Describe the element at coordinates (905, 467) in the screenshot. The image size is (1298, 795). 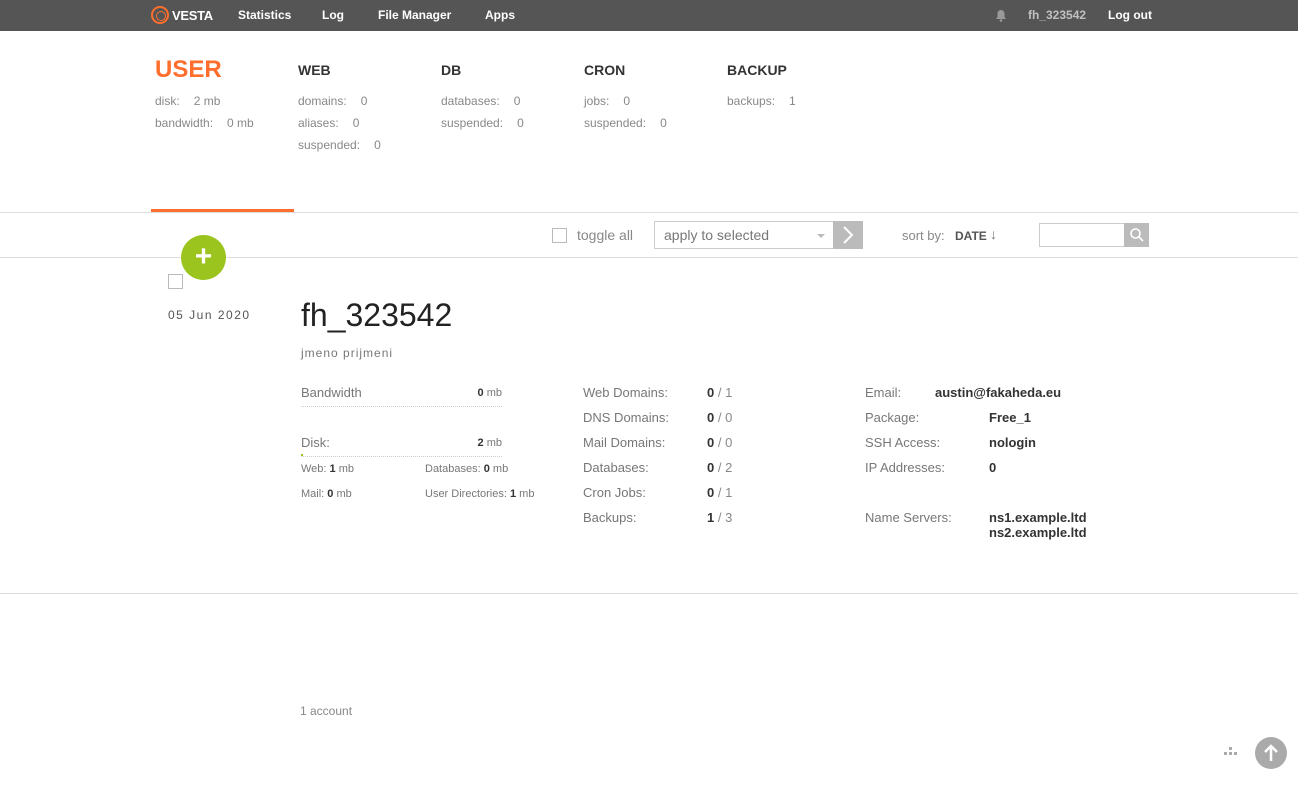
I see `ip-addresses-label: IP Addresses:` at that location.